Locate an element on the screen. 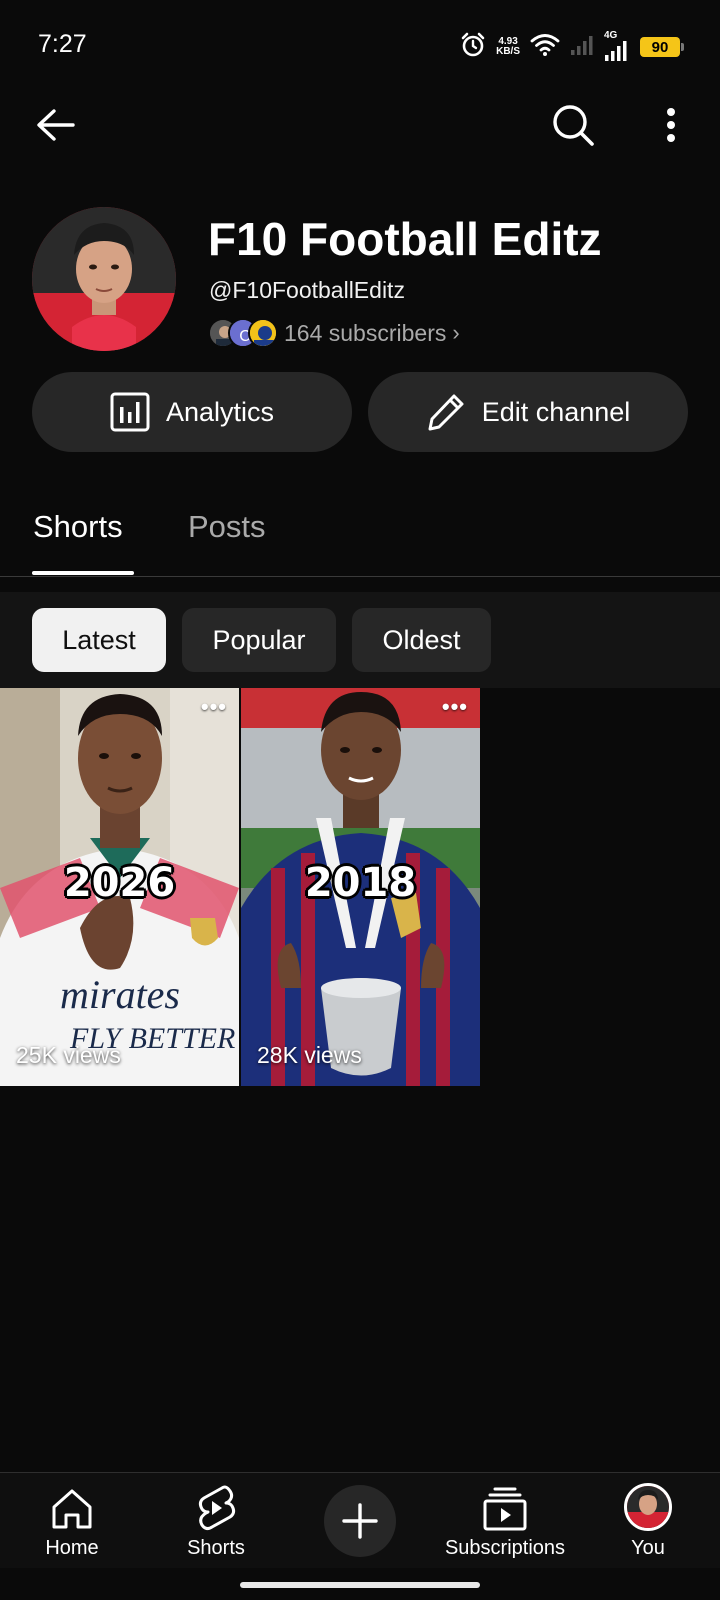 This screenshot has width=720, height=1600. tab-posts: Posts is located at coordinates (227, 527).